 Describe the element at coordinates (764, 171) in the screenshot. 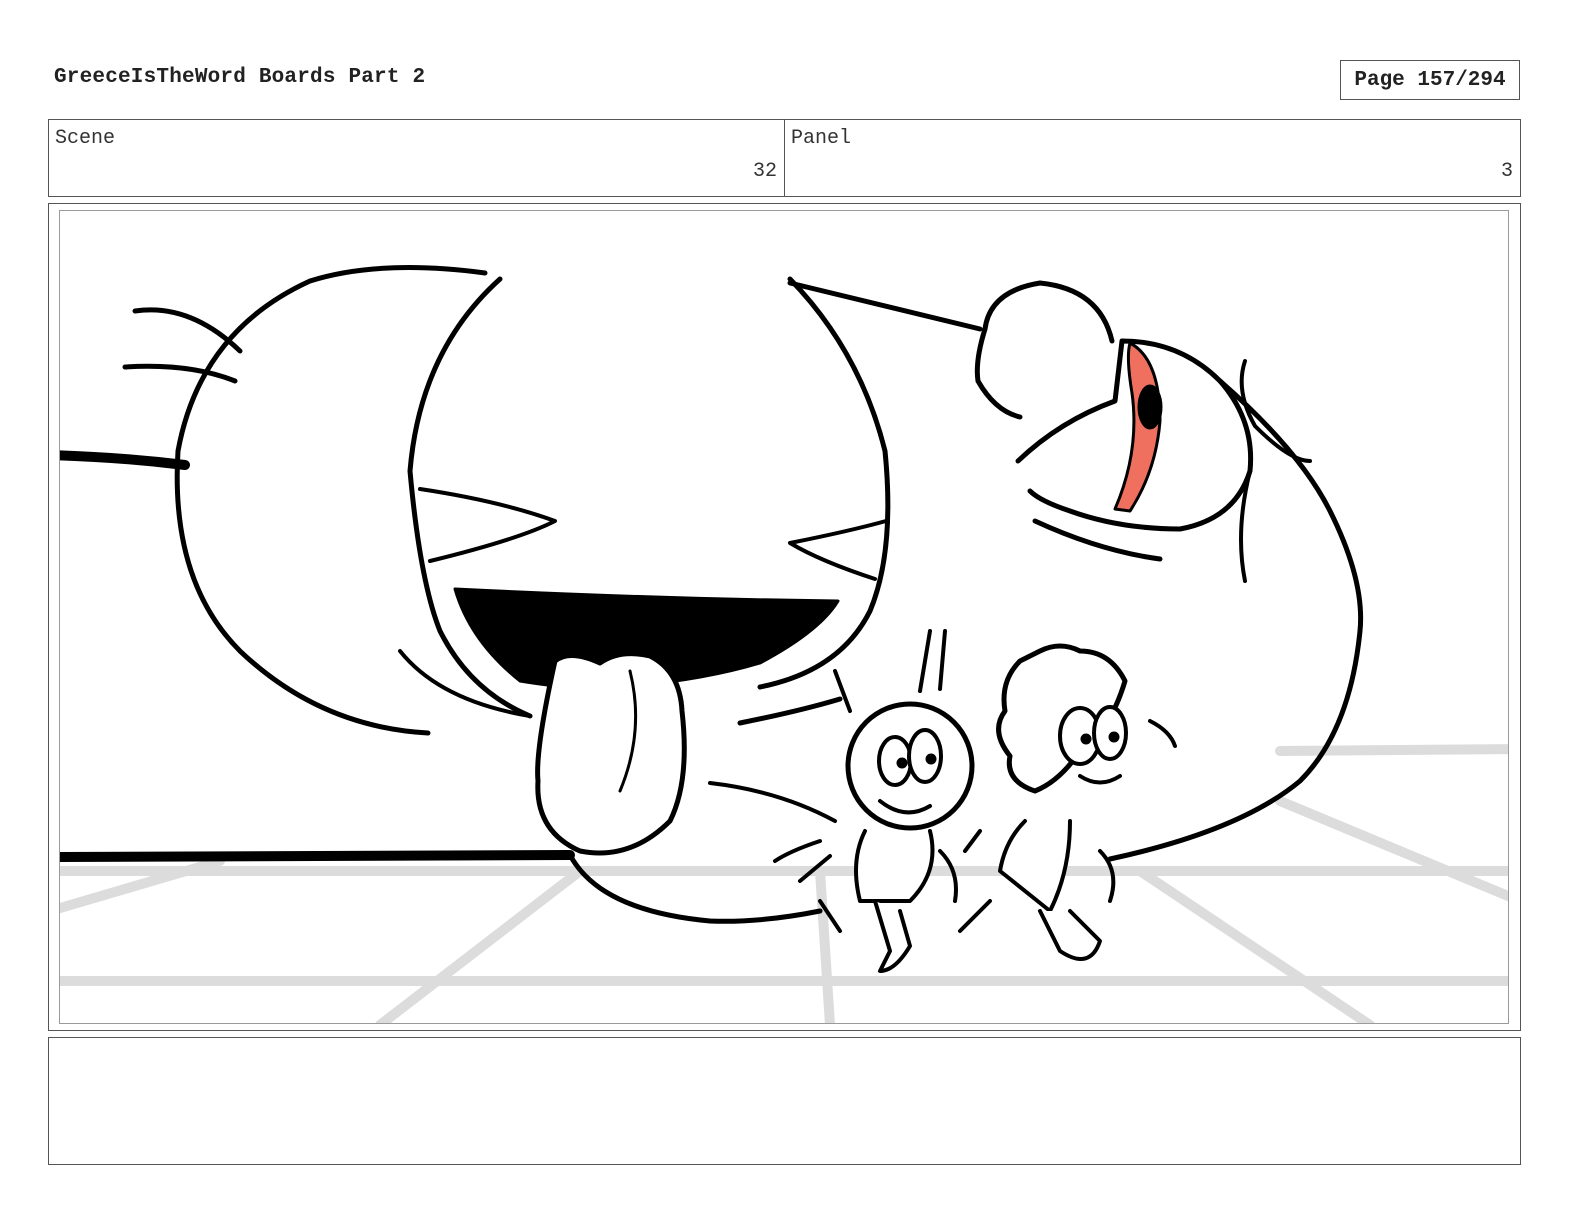

I see `scene-number: 32` at that location.